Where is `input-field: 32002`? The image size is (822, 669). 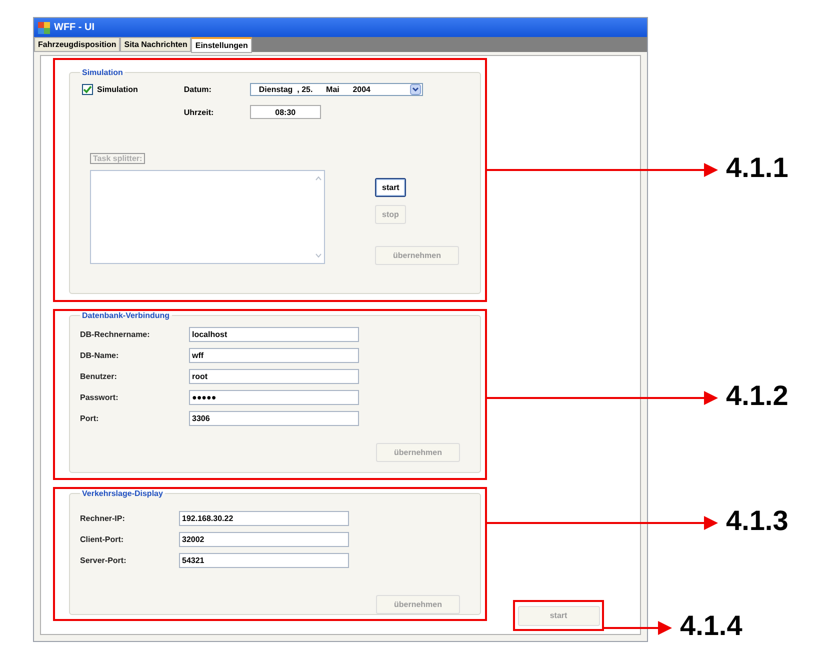 input-field: 32002 is located at coordinates (264, 539).